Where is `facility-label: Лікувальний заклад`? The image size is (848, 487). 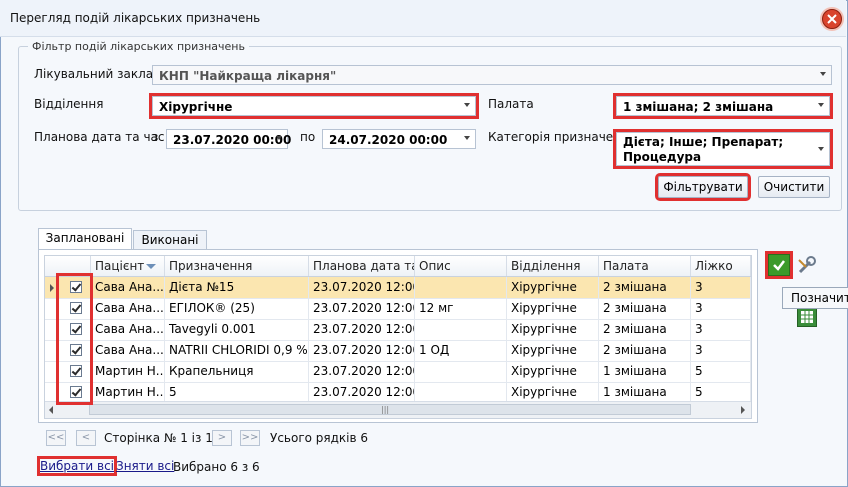
facility-label: Лікувальний заклад is located at coordinates (98, 74).